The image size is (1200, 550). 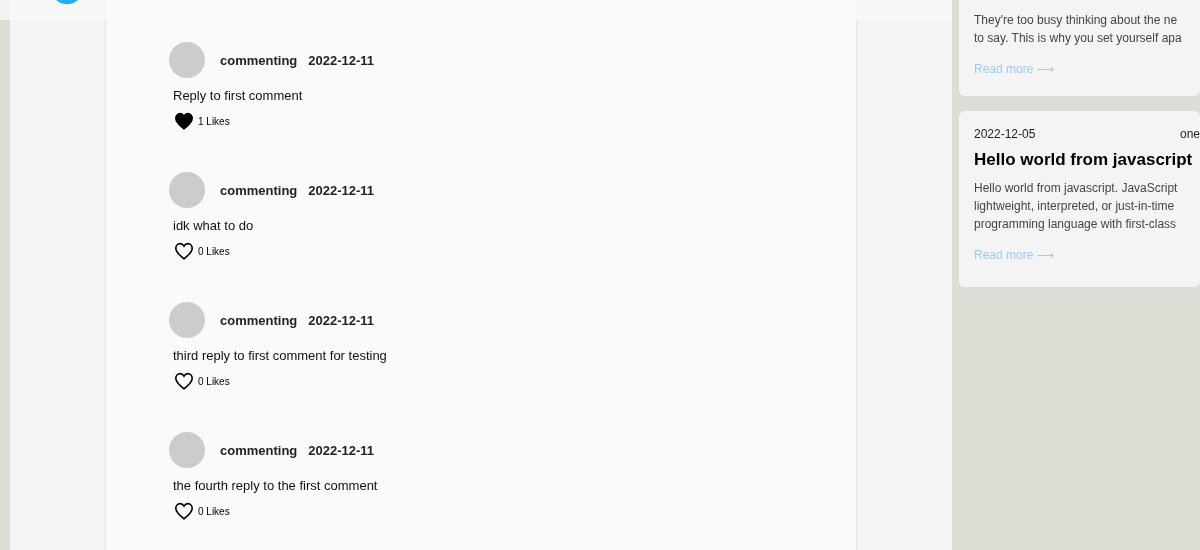 I want to click on comment-text: third reply to first comment for testing, so click(x=280, y=355).